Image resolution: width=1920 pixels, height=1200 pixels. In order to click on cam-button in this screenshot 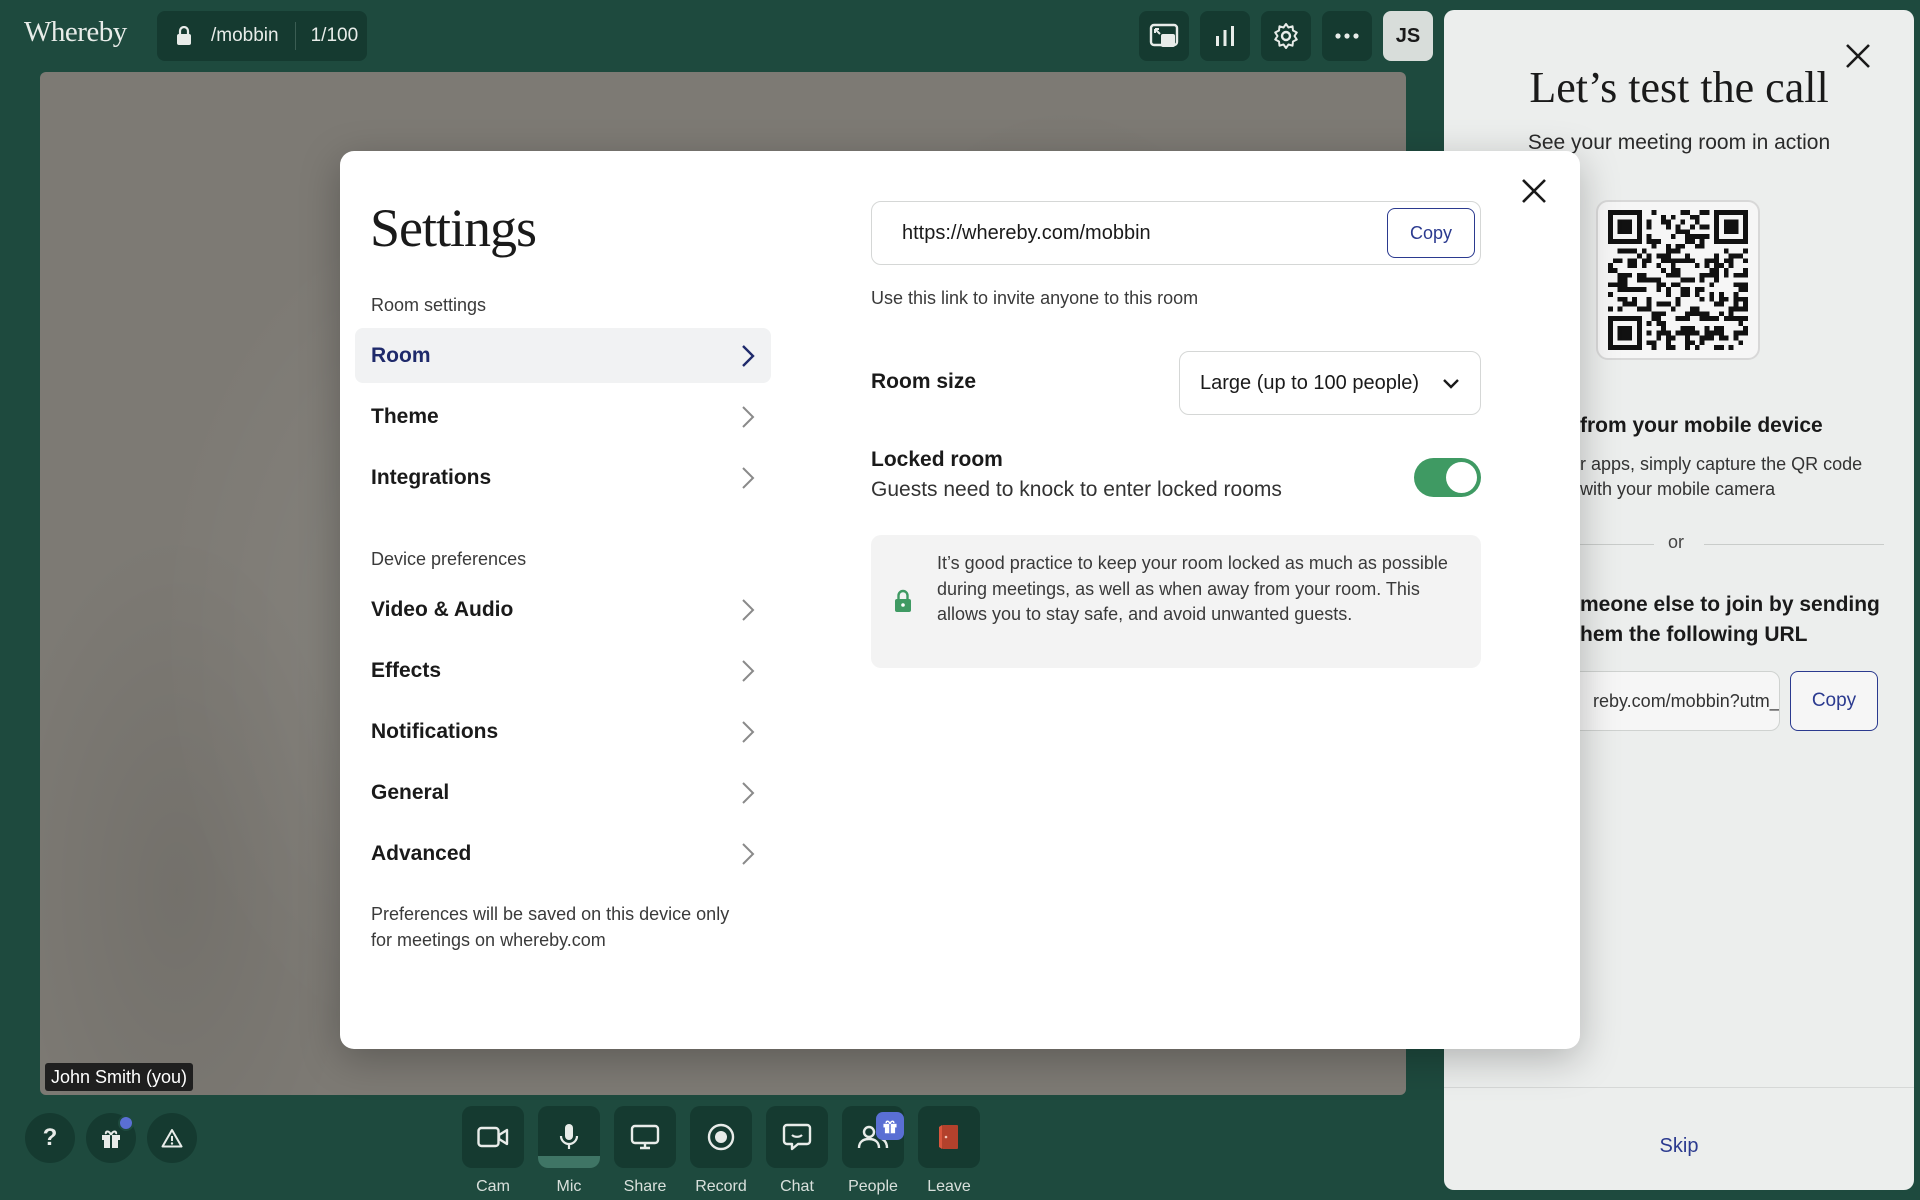, I will do `click(493, 1137)`.